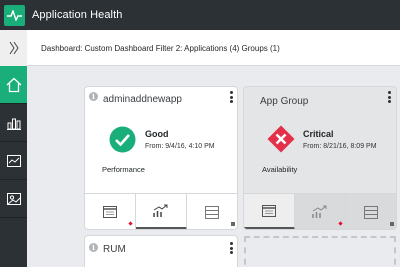  Describe the element at coordinates (77, 15) in the screenshot. I see `app-title: Application Health` at that location.